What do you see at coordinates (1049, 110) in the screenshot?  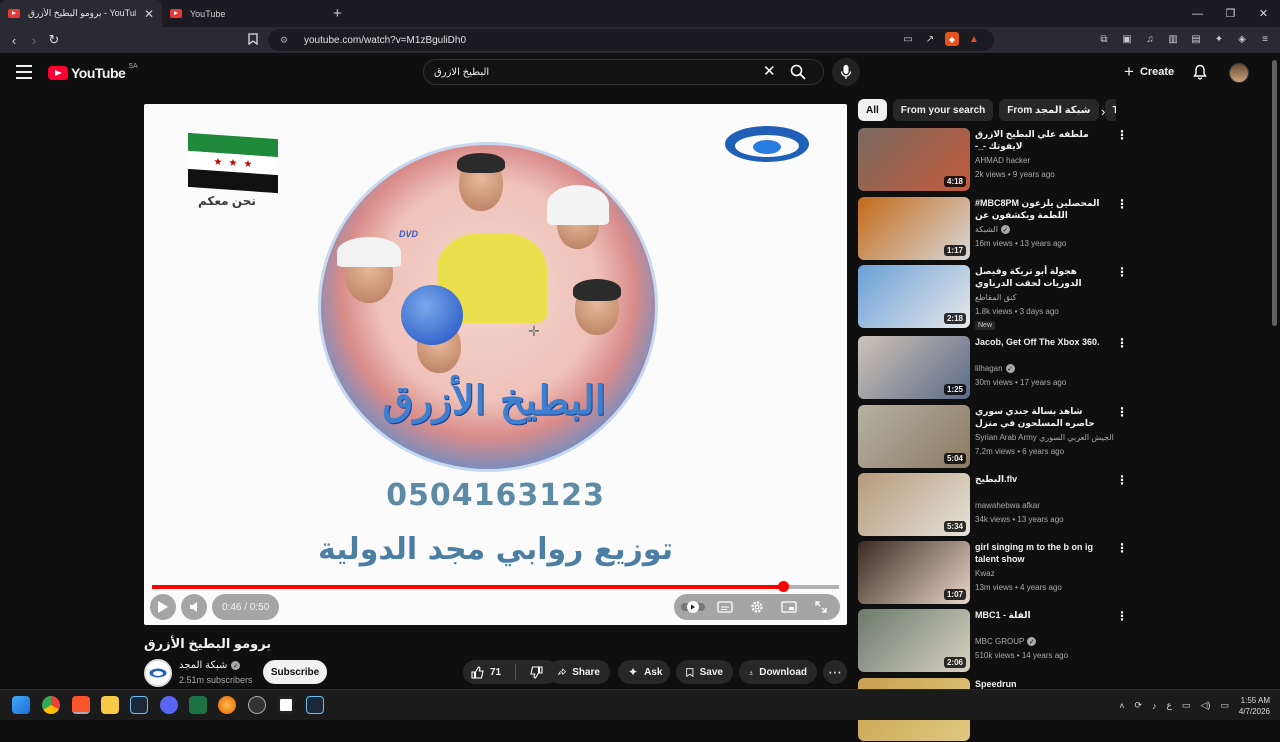 I see `chip-from-channel: From شبكة المجد` at bounding box center [1049, 110].